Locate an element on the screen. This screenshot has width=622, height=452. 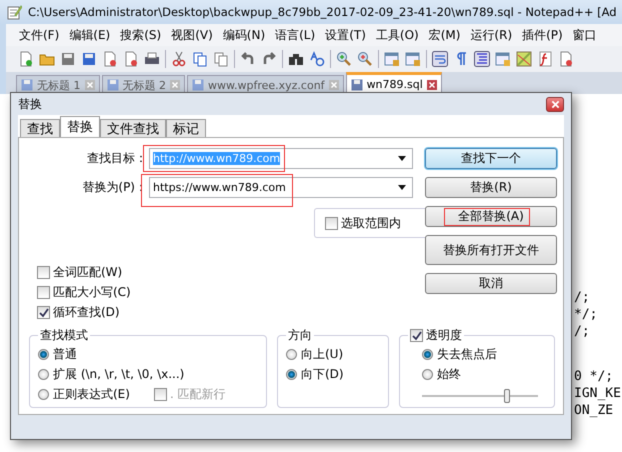
menu-item: 工具(O) is located at coordinates (397, 35).